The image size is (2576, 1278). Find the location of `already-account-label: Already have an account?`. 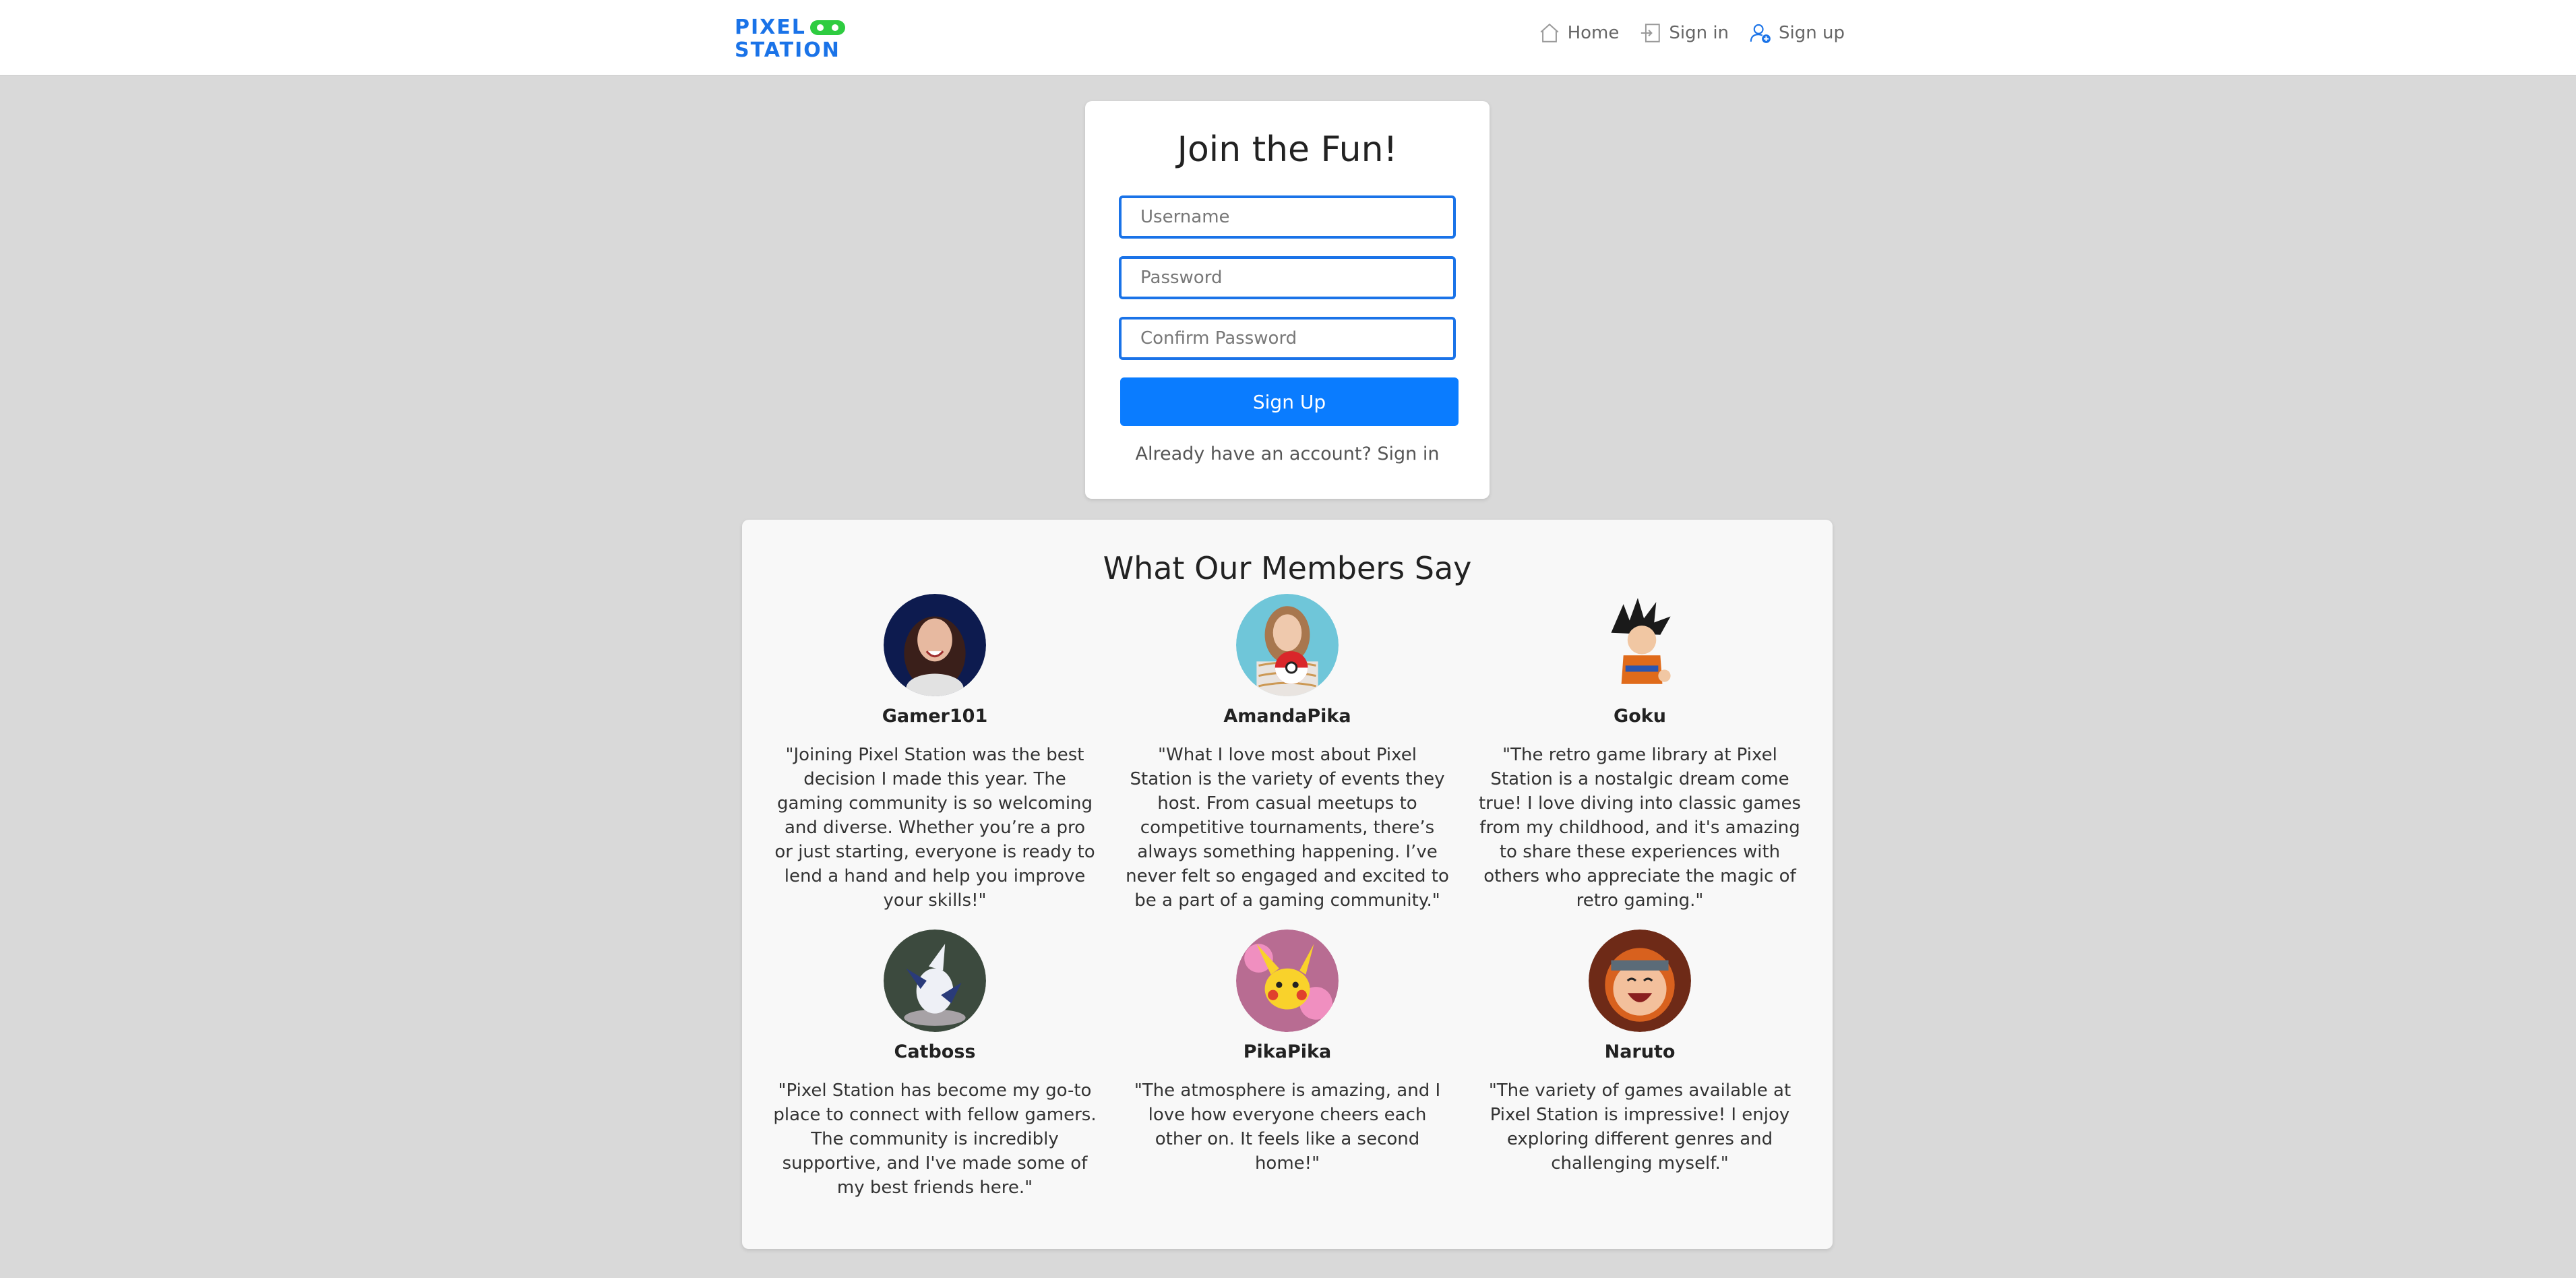

already-account-label: Already have an account? is located at coordinates (1253, 454).